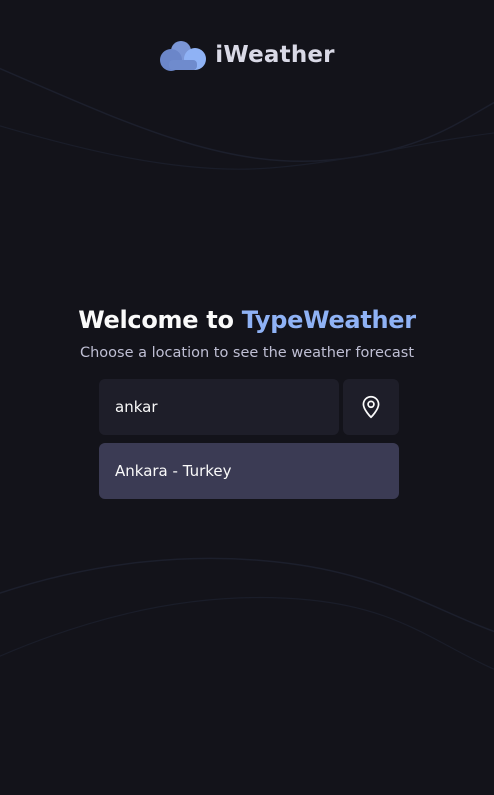 The width and height of the screenshot is (494, 795). What do you see at coordinates (160, 320) in the screenshot?
I see `welcome-prefix: Welcome to` at bounding box center [160, 320].